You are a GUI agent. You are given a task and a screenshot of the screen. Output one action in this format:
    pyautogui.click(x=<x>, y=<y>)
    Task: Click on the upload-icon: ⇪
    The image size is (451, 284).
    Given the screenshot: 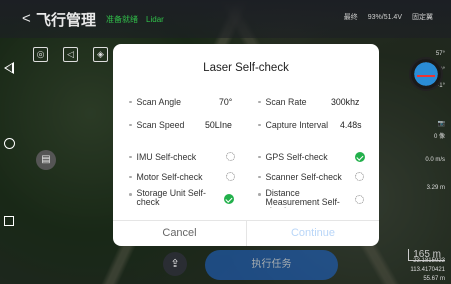 What is the action you would take?
    pyautogui.click(x=175, y=264)
    